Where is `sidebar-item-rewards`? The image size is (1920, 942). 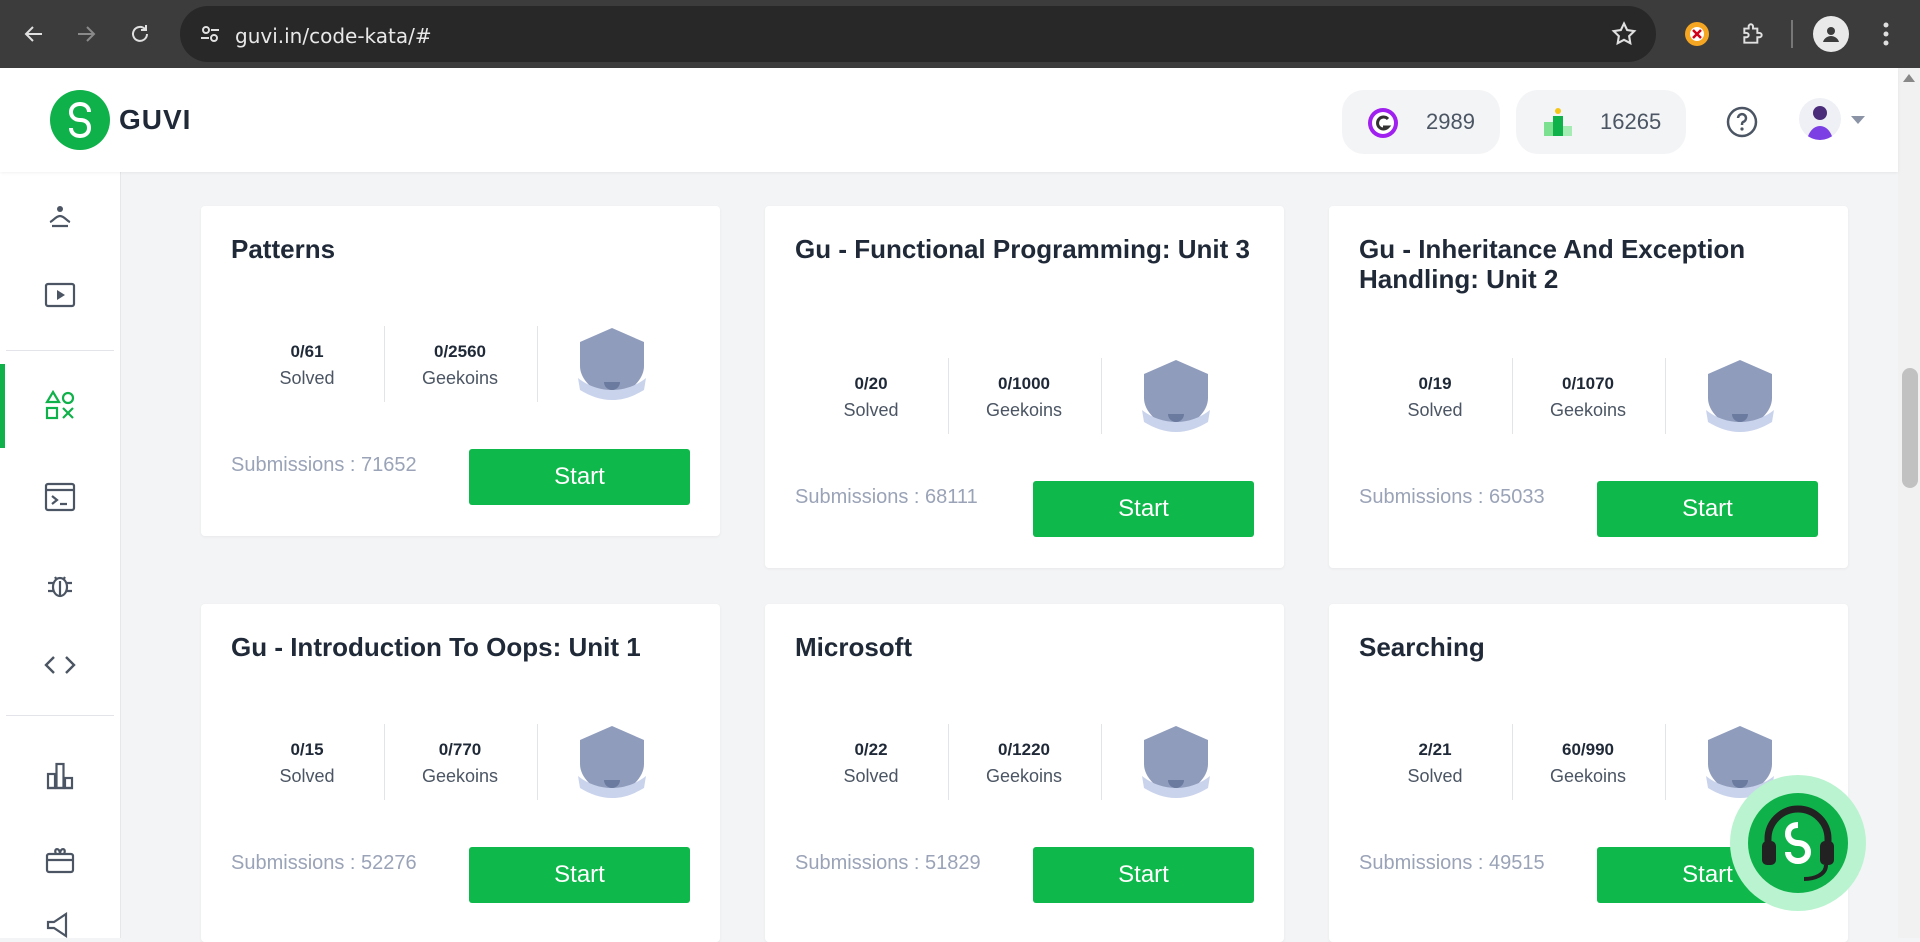
sidebar-item-rewards is located at coordinates (60, 859).